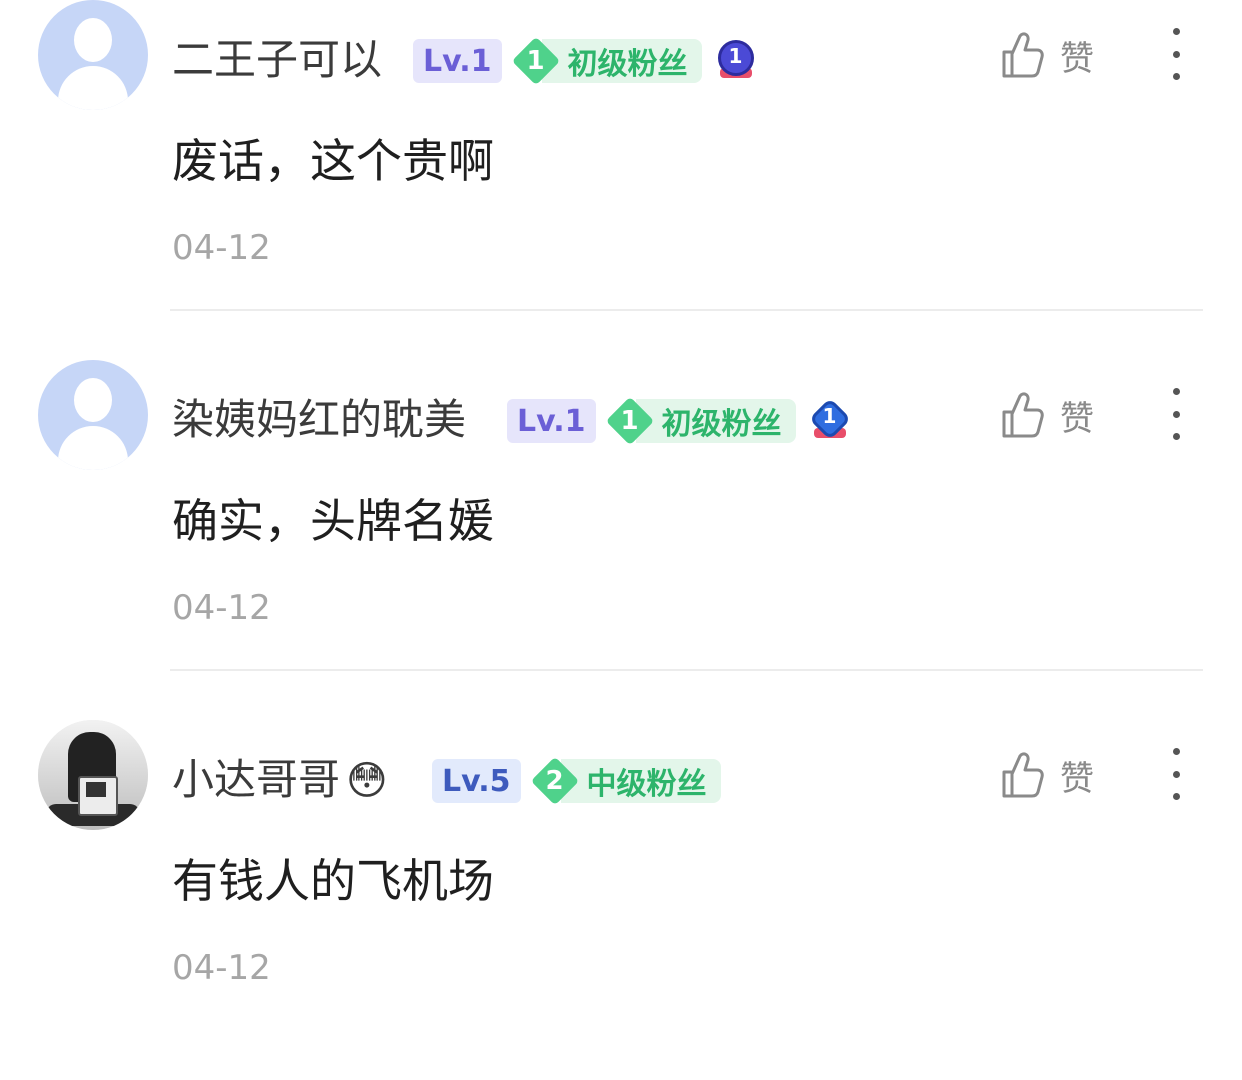 The width and height of the screenshot is (1242, 1080). I want to click on username: 小达哥哥 😳, so click(280, 780).